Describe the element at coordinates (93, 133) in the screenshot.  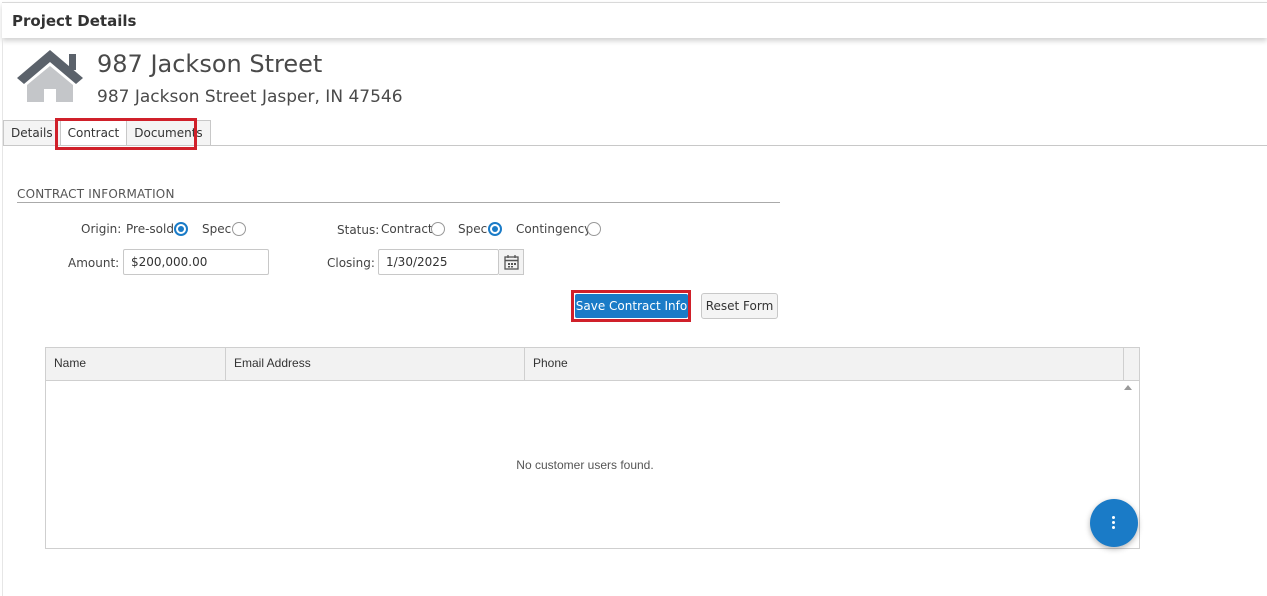
I see `tab-contract: Contract` at that location.